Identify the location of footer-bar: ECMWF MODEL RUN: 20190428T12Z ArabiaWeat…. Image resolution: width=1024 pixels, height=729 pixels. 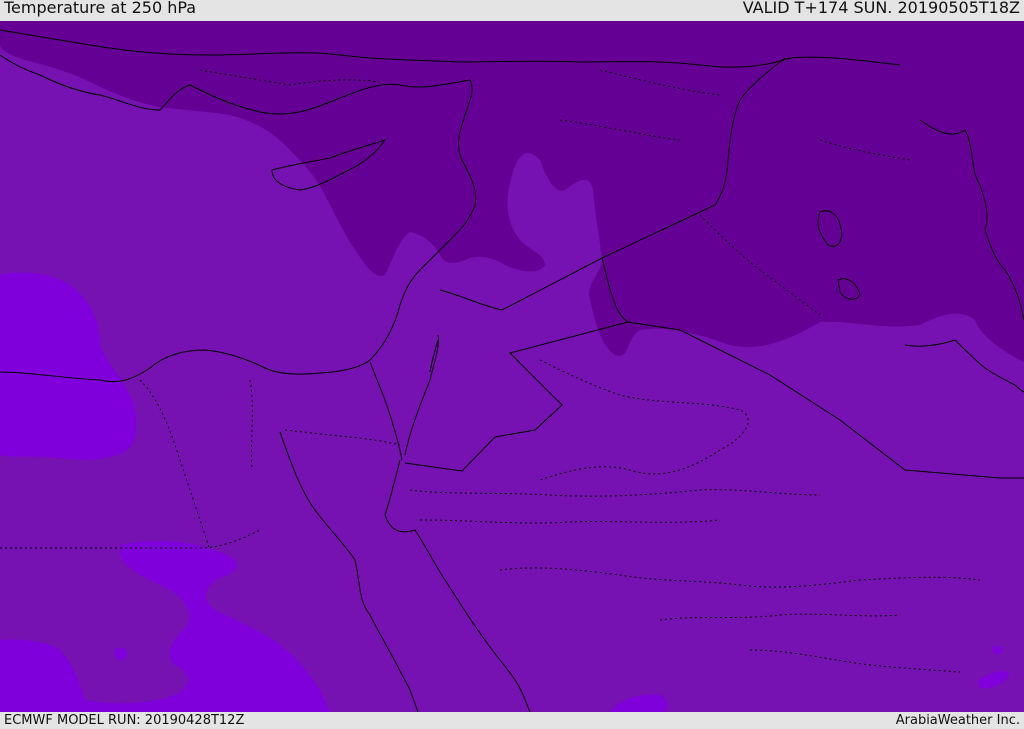
(512, 720).